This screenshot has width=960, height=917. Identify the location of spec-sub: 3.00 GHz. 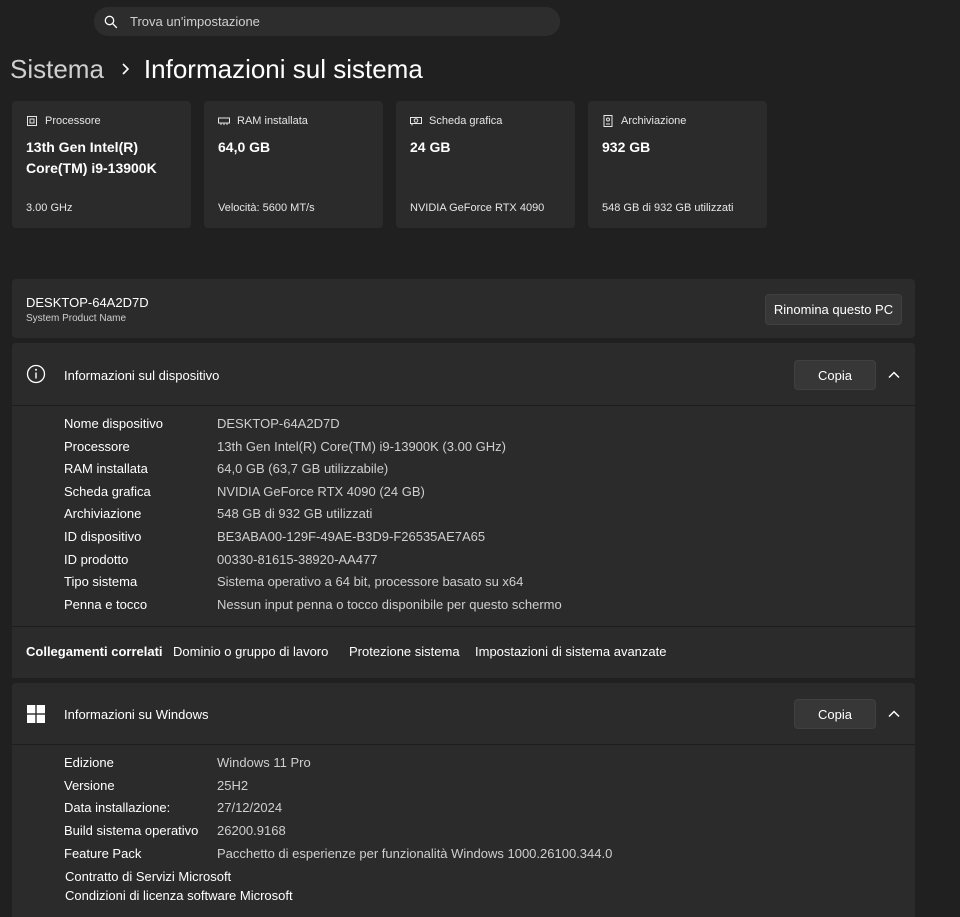
(49, 208).